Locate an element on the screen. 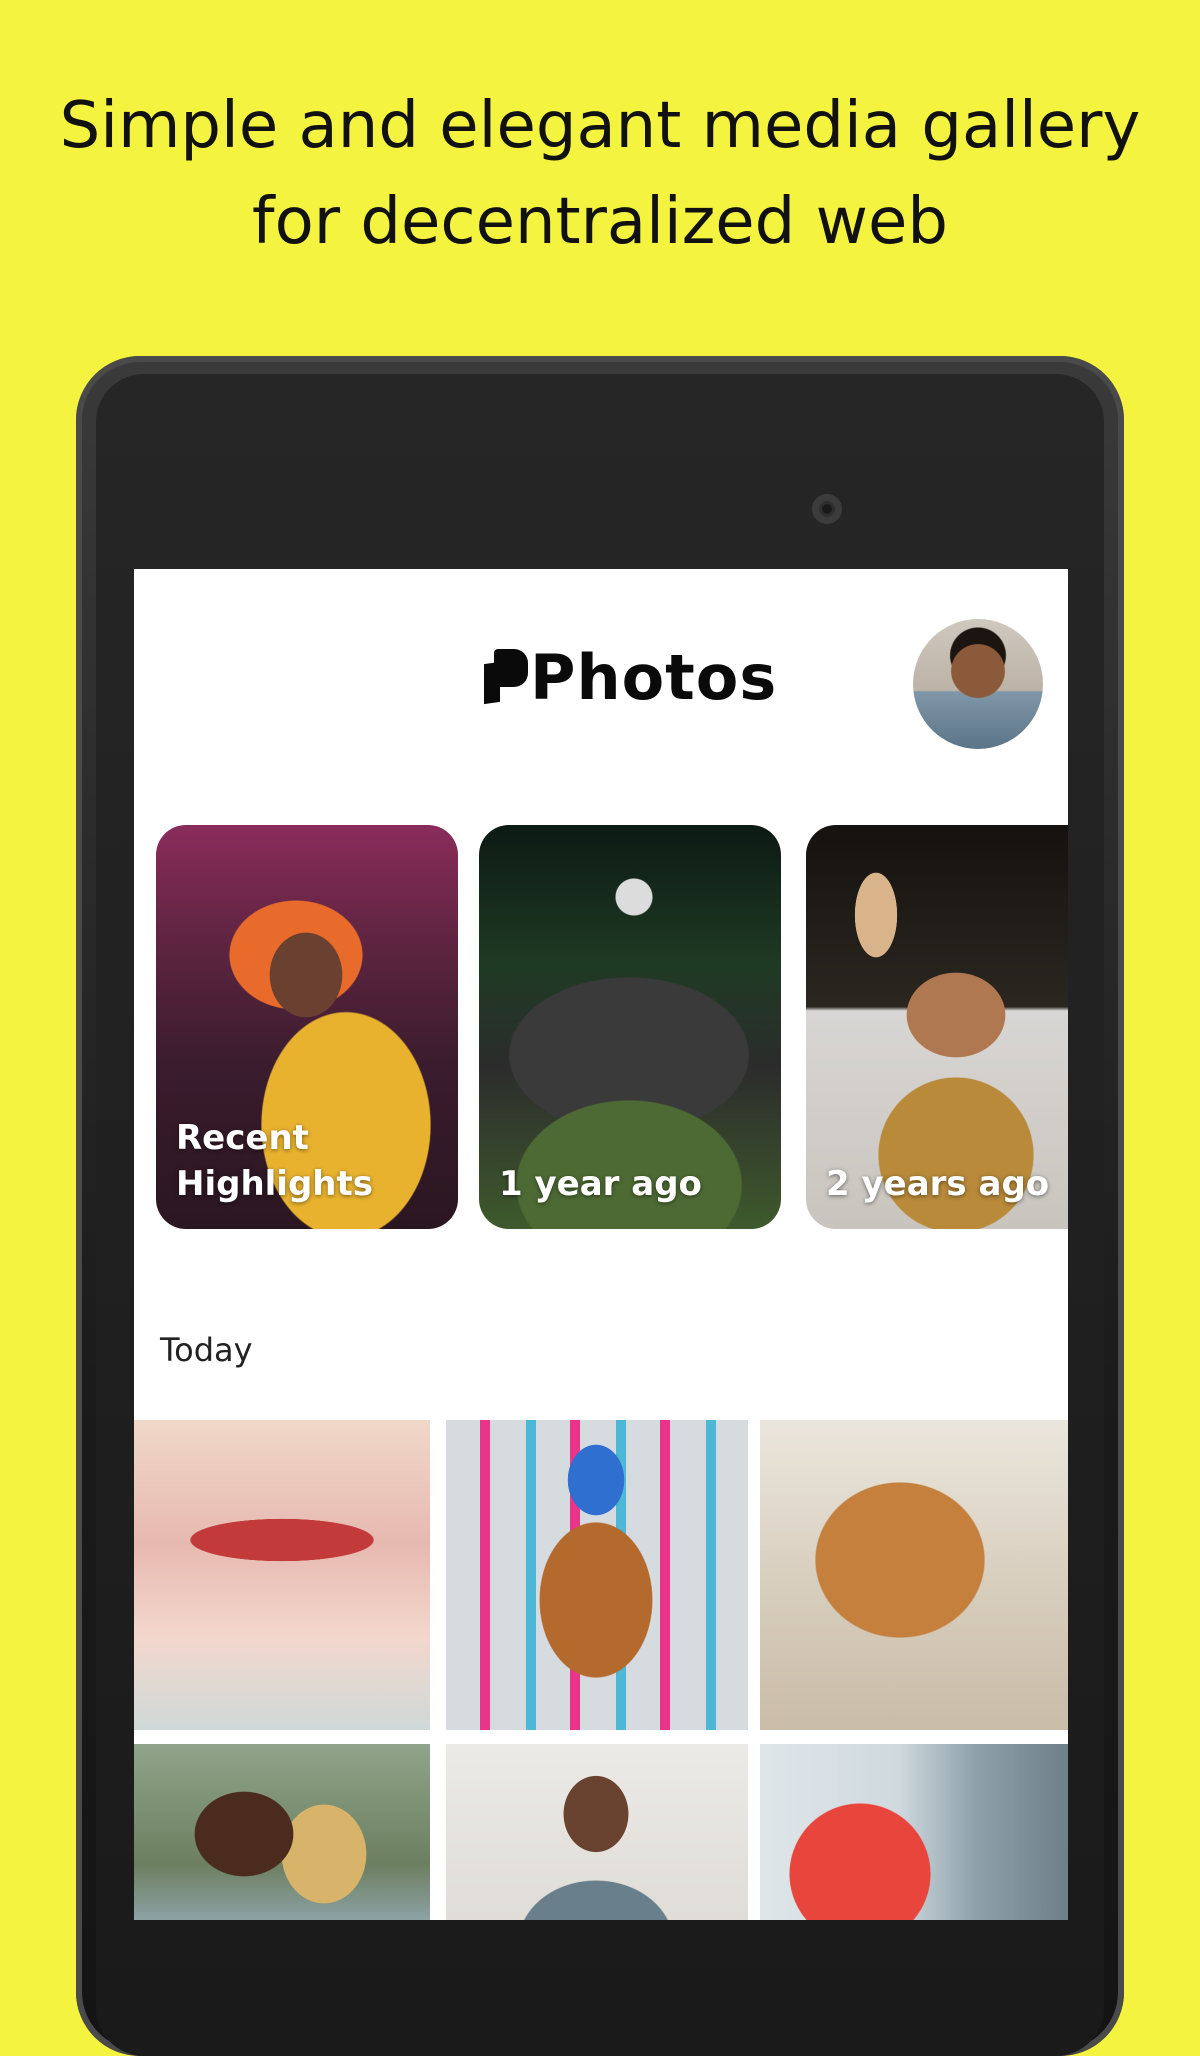 The width and height of the screenshot is (1200, 2056). section-title-today: Today is located at coordinates (206, 1350).